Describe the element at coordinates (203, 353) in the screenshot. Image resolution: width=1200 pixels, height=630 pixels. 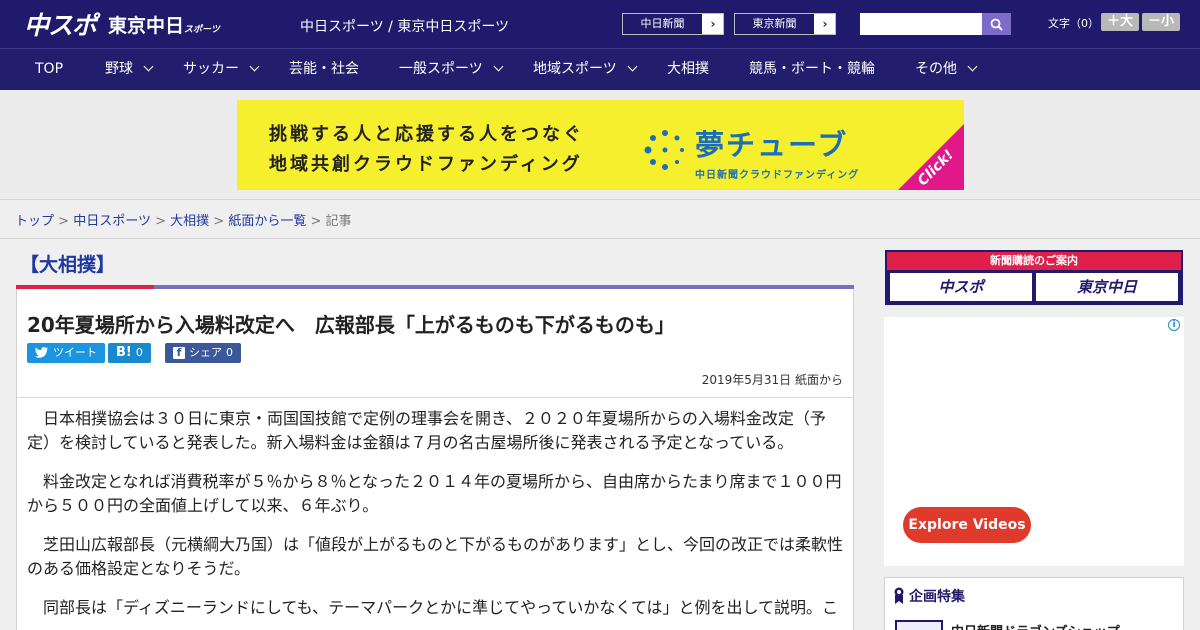
I see `facebook-share-button: f シェア 0` at that location.